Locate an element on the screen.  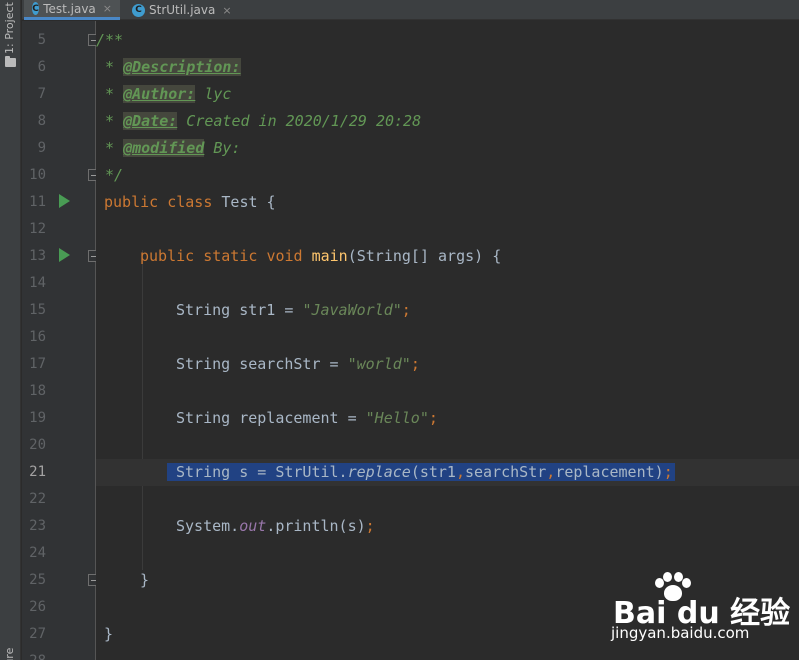
line-number: 27 is located at coordinates (37, 634).